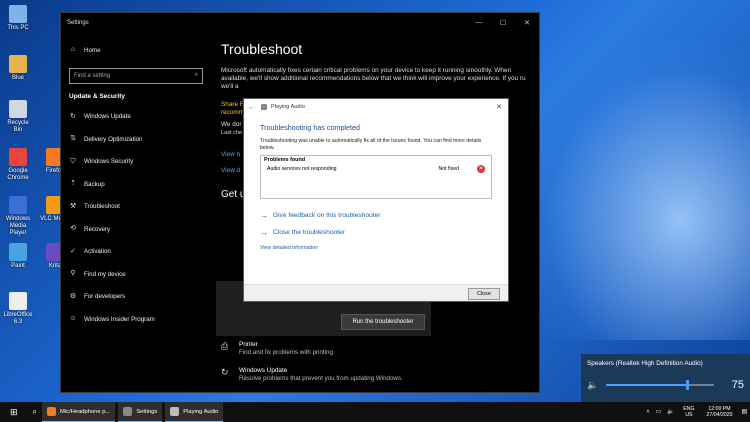 The height and width of the screenshot is (422, 750). I want to click on dialog-title: Playing Audio, so click(288, 107).